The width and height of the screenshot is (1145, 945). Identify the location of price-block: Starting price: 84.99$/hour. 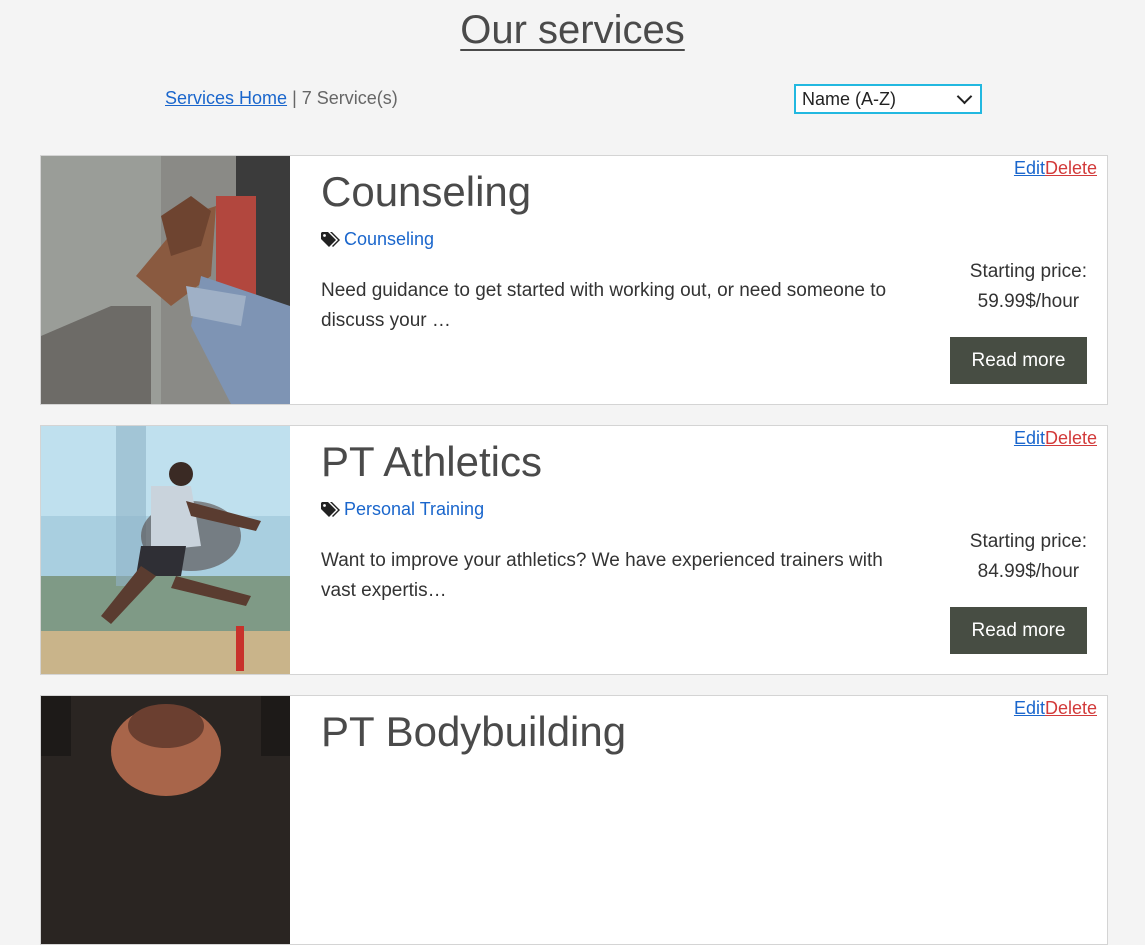
(1028, 557).